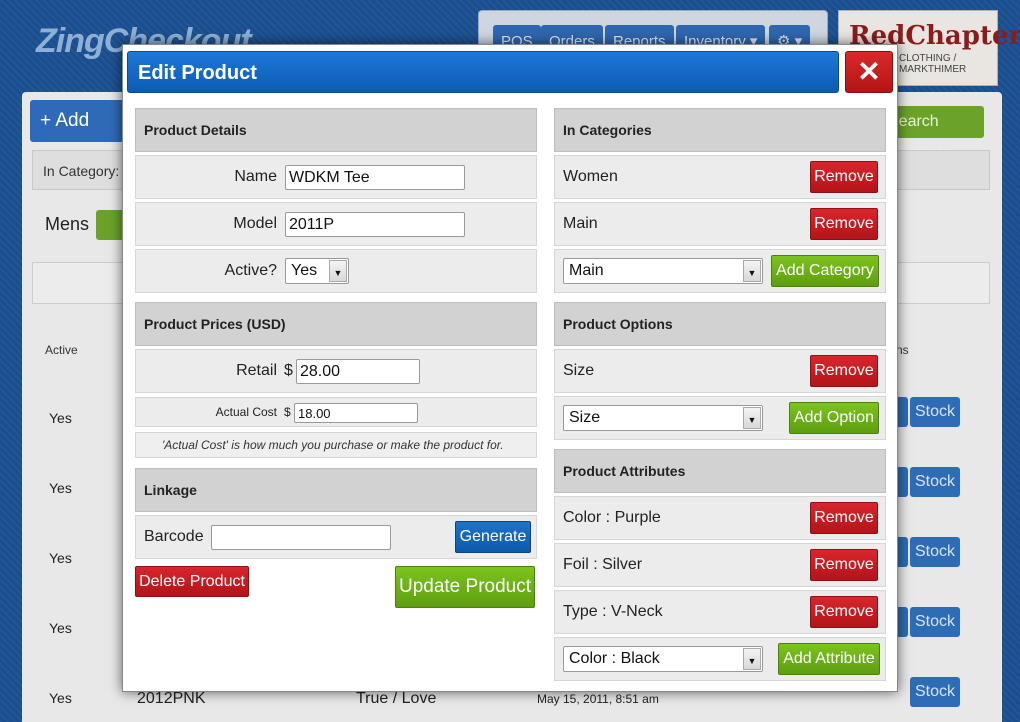 The image size is (1020, 722). Describe the element at coordinates (612, 517) in the screenshot. I see `attribute-name: Color : Purple` at that location.